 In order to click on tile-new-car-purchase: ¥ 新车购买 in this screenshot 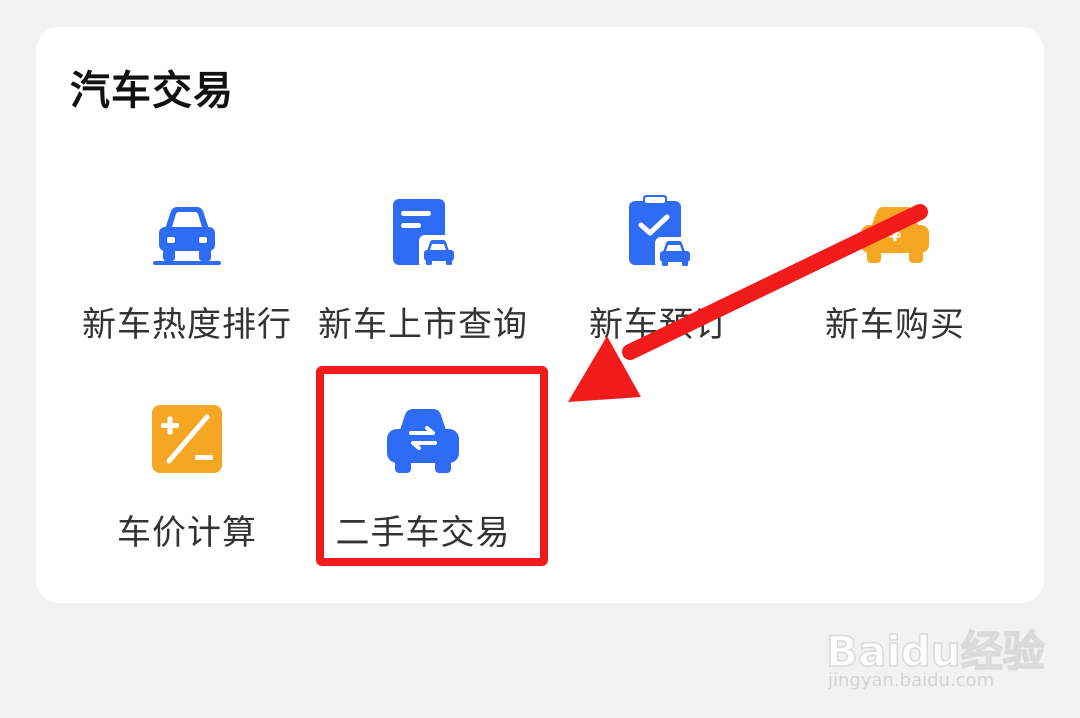, I will do `click(895, 280)`.